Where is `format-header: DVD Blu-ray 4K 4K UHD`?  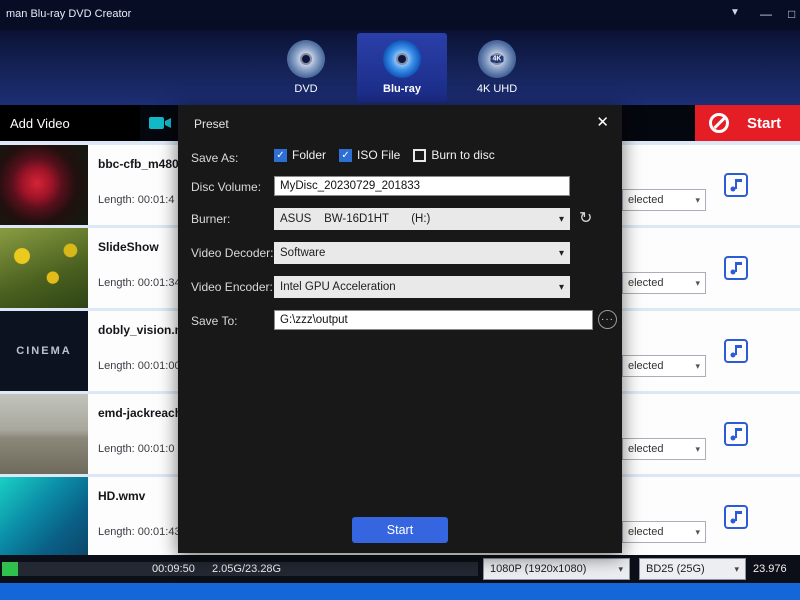
format-header: DVD Blu-ray 4K 4K UHD is located at coordinates (400, 67).